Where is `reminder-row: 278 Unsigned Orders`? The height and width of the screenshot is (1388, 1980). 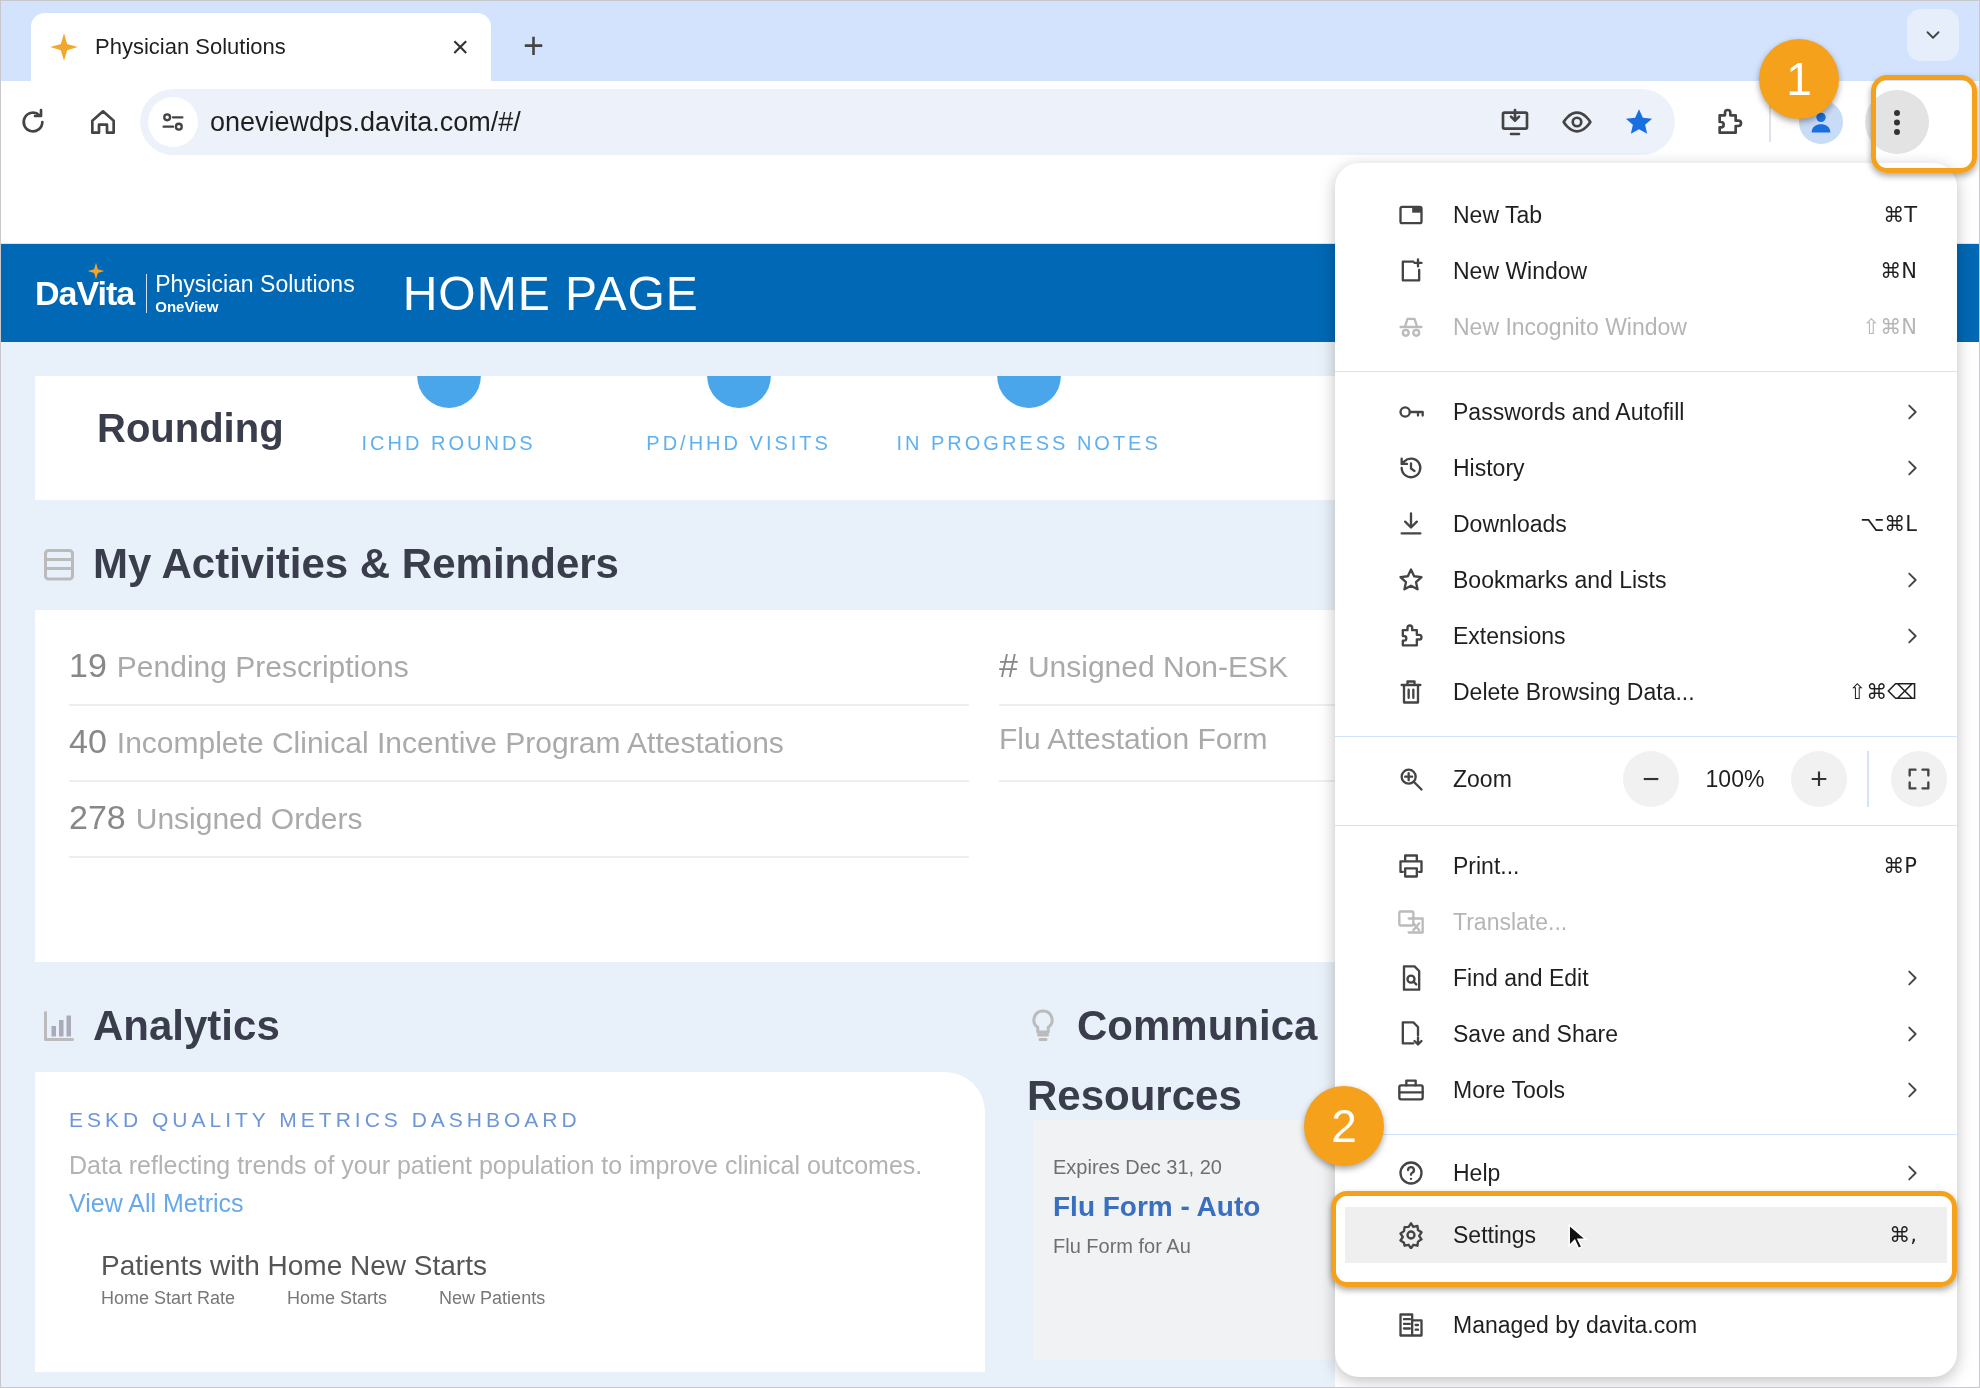 reminder-row: 278 Unsigned Orders is located at coordinates (519, 820).